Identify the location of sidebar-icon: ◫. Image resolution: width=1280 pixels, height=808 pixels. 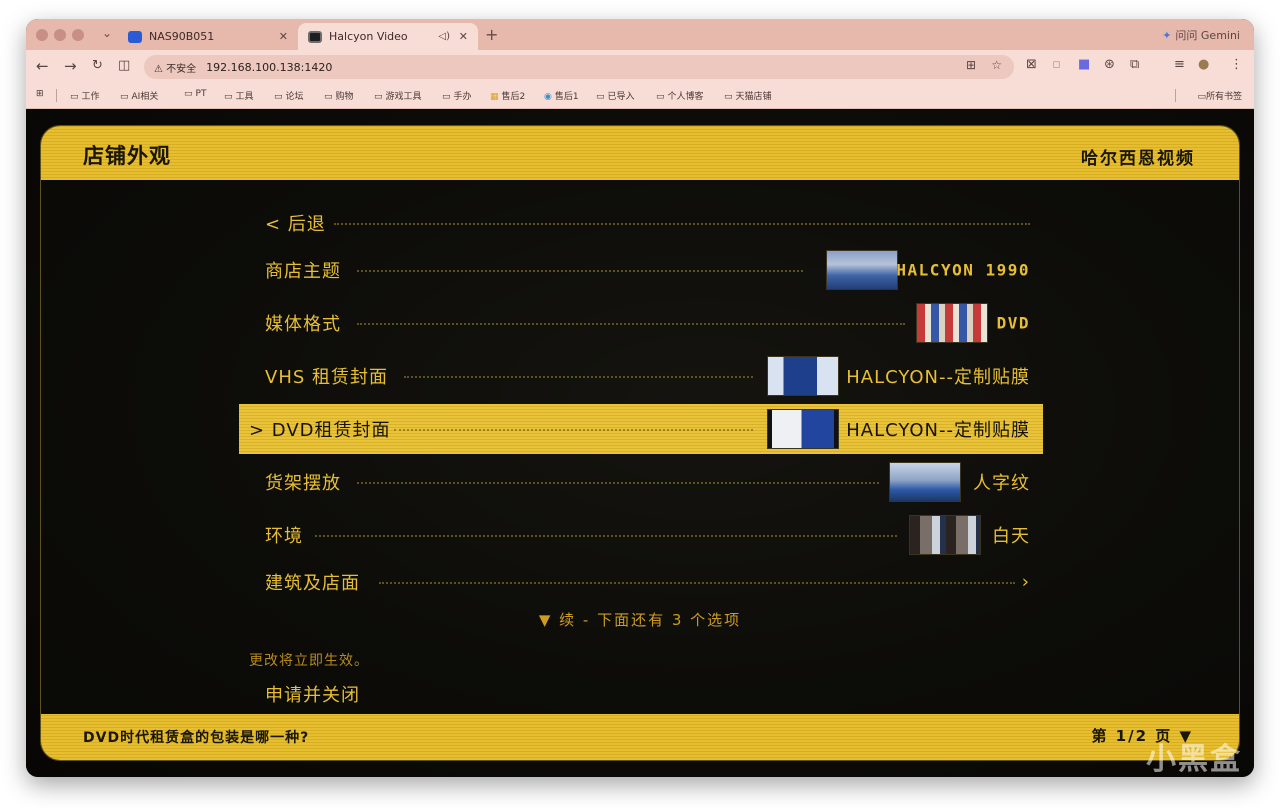
(124, 65).